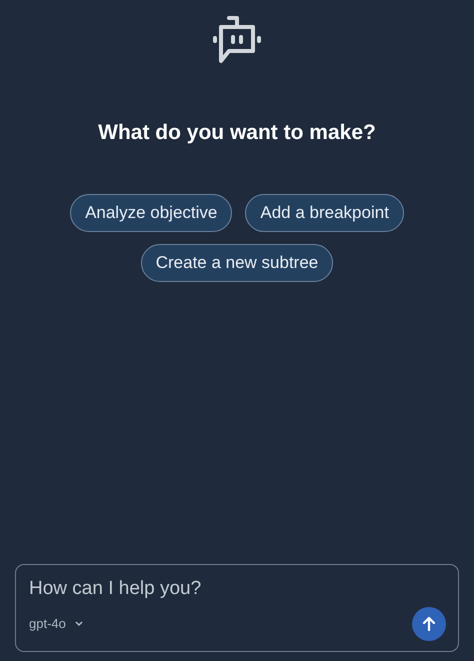  I want to click on model-dropdown: gpt-4o, so click(56, 624).